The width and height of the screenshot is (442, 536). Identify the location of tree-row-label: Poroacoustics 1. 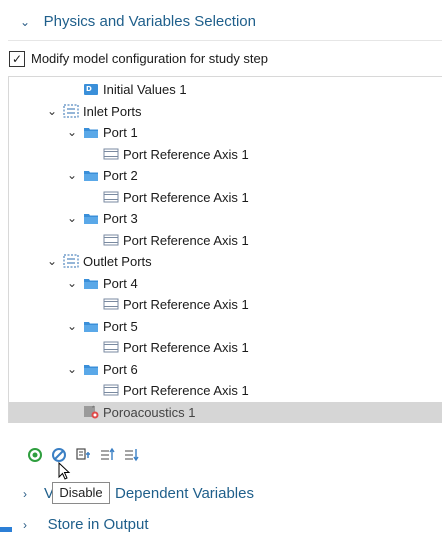
(149, 412).